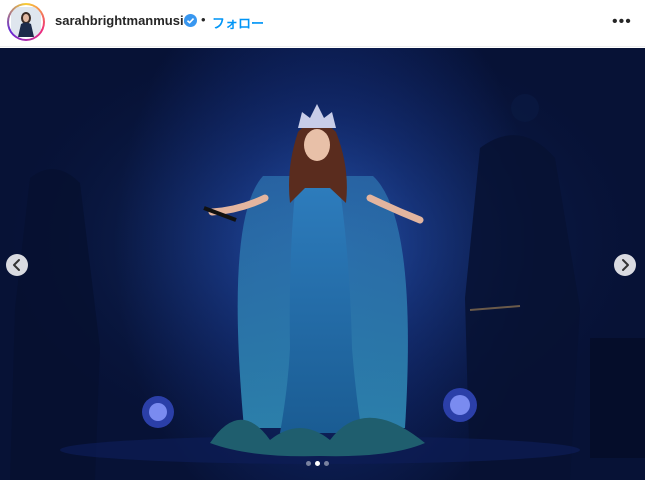 This screenshot has height=480, width=645. What do you see at coordinates (238, 22) in the screenshot?
I see `follow-button: フォロー` at bounding box center [238, 22].